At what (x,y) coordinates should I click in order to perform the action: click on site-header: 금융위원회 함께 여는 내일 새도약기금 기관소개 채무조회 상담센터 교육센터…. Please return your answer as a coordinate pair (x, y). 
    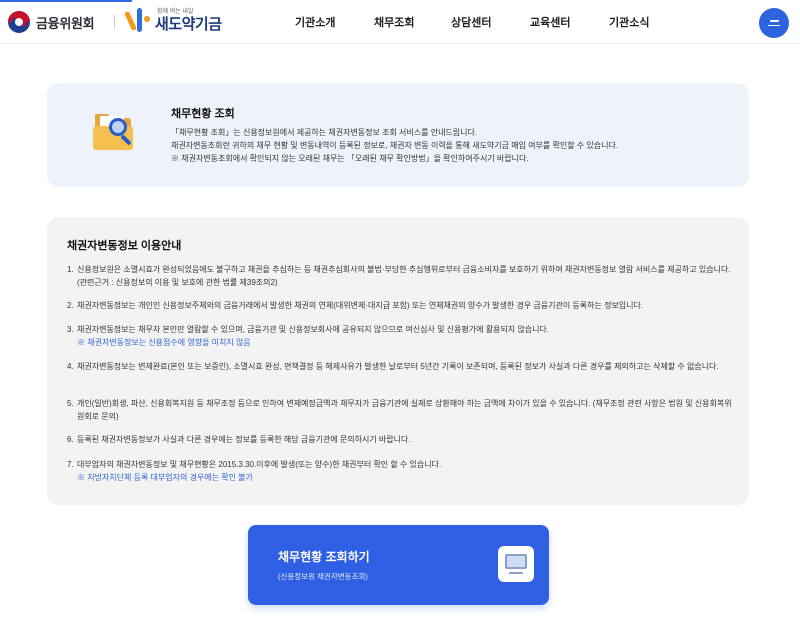
    Looking at the image, I should click on (400, 22).